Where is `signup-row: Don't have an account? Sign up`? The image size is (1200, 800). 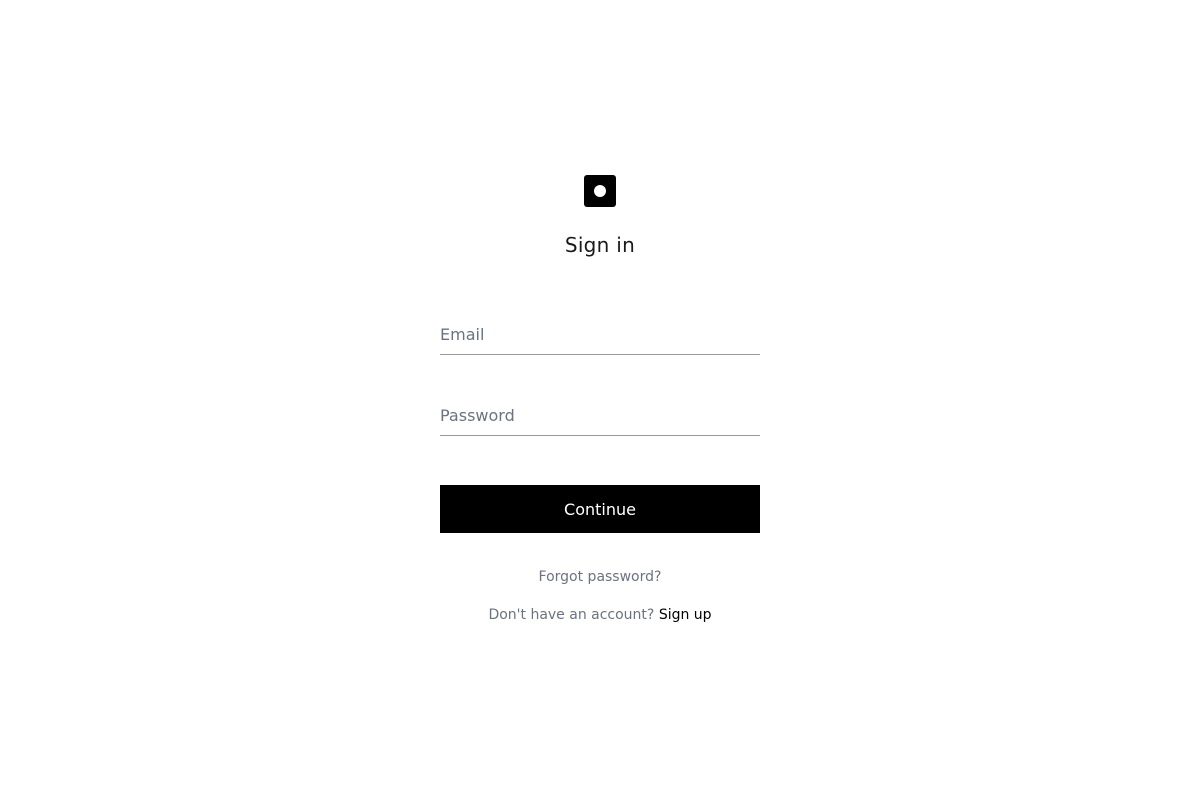
signup-row: Don't have an account? Sign up is located at coordinates (600, 615).